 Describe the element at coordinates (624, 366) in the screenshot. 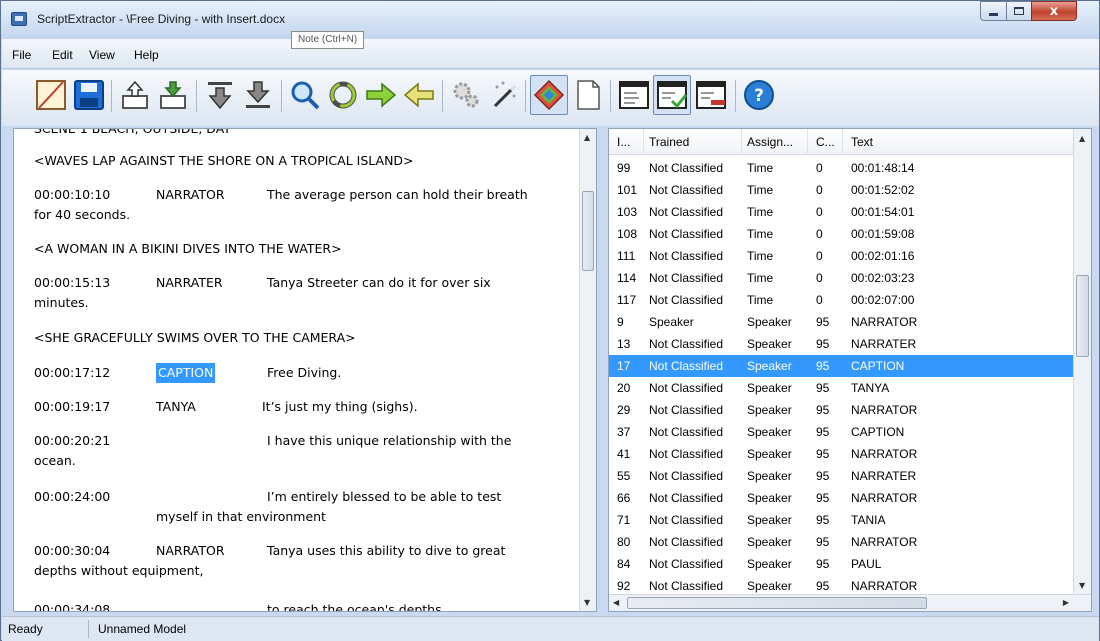

I see `cell-id: 17` at that location.